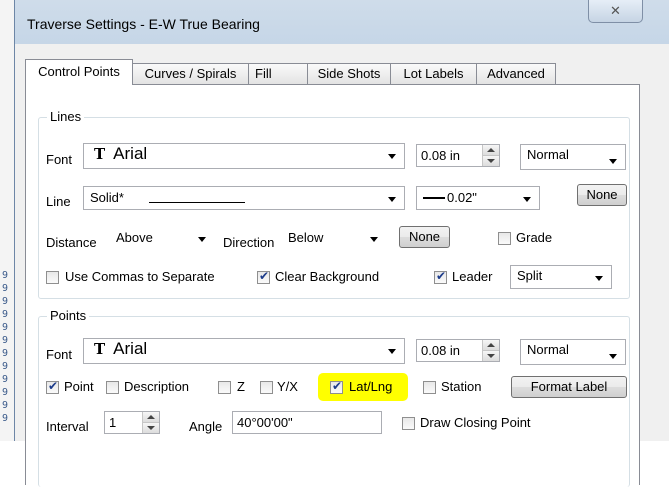 The image size is (669, 487). Describe the element at coordinates (336, 386) in the screenshot. I see `latlng-checkbox` at that location.